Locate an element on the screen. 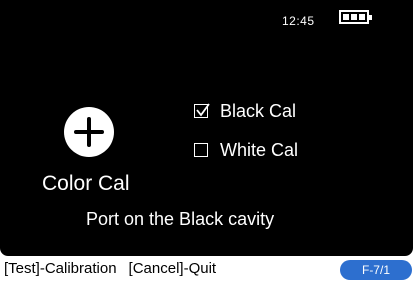 The height and width of the screenshot is (283, 413). cancel-hint: [Cancel]-Quit is located at coordinates (172, 268).